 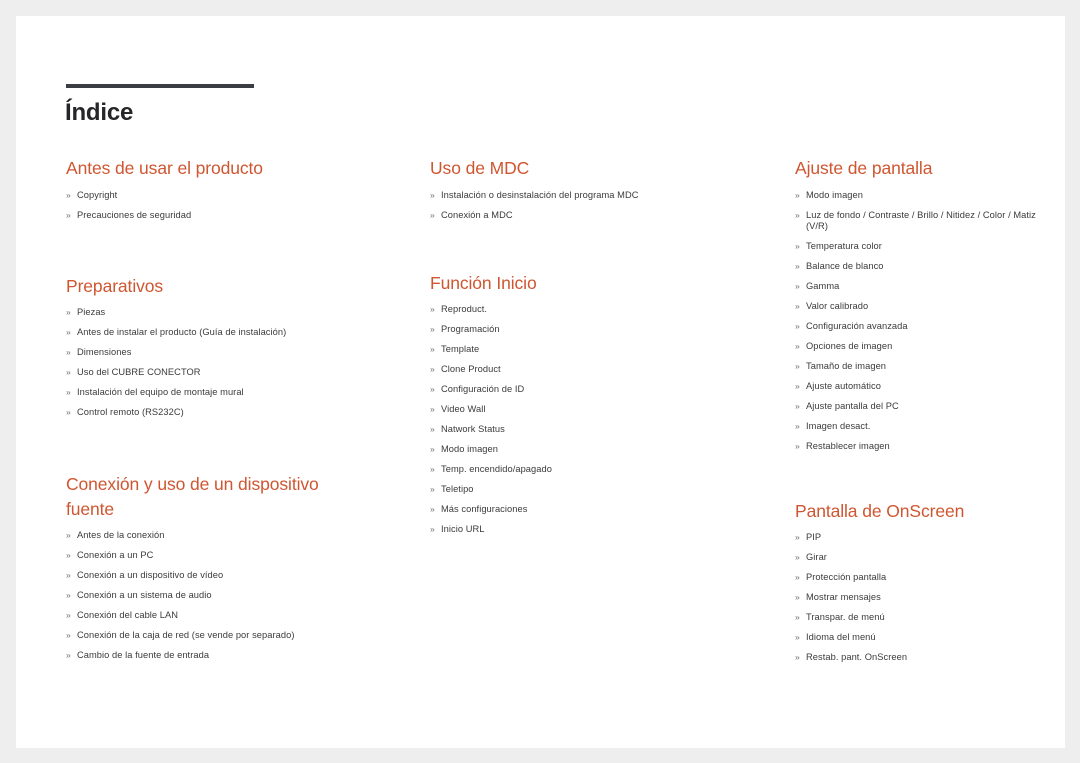 What do you see at coordinates (816, 557) in the screenshot?
I see `toc-entry-label: Girar` at bounding box center [816, 557].